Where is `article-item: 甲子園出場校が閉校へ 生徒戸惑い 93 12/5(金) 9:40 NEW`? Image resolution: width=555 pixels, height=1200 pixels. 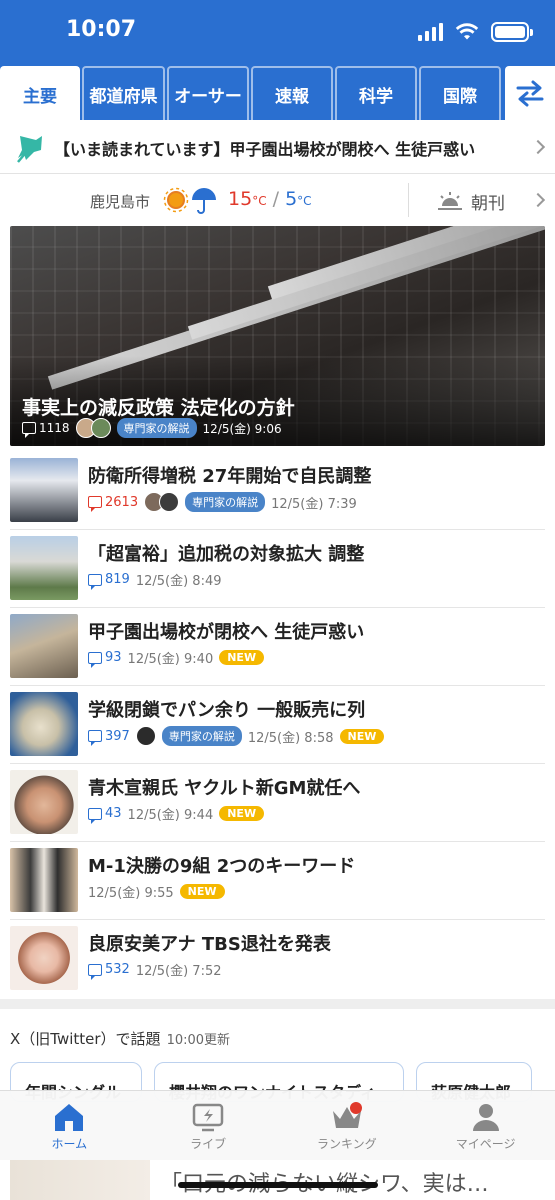 article-item: 甲子園出場校が閉校へ 生徒戸惑い 93 12/5(金) 9:40 NEW is located at coordinates (277, 647).